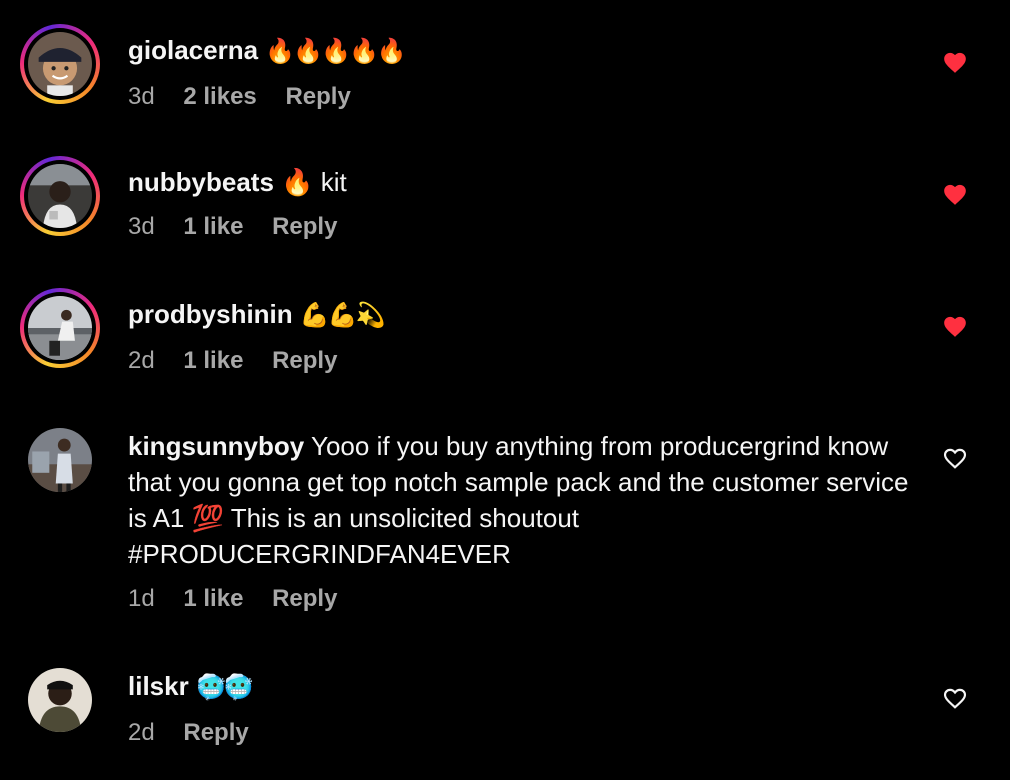  Describe the element at coordinates (224, 687) in the screenshot. I see `comment-text: 🥶🥶` at that location.